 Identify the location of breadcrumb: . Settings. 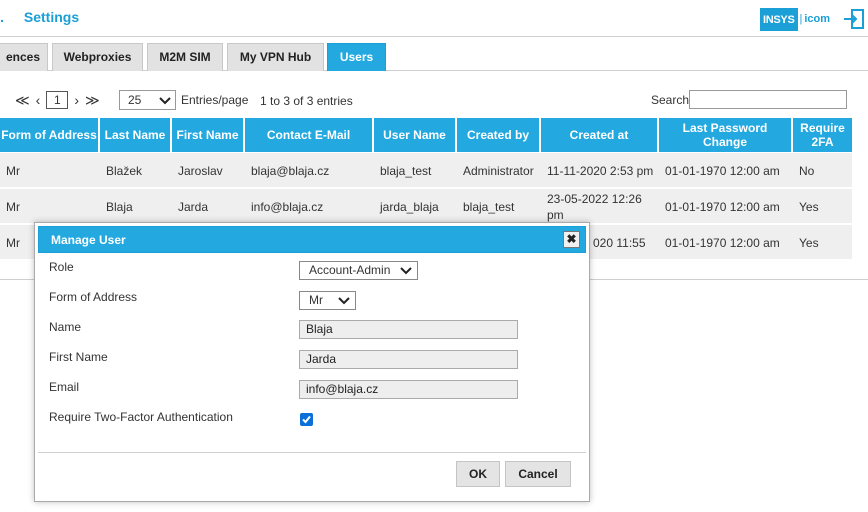
(39, 17).